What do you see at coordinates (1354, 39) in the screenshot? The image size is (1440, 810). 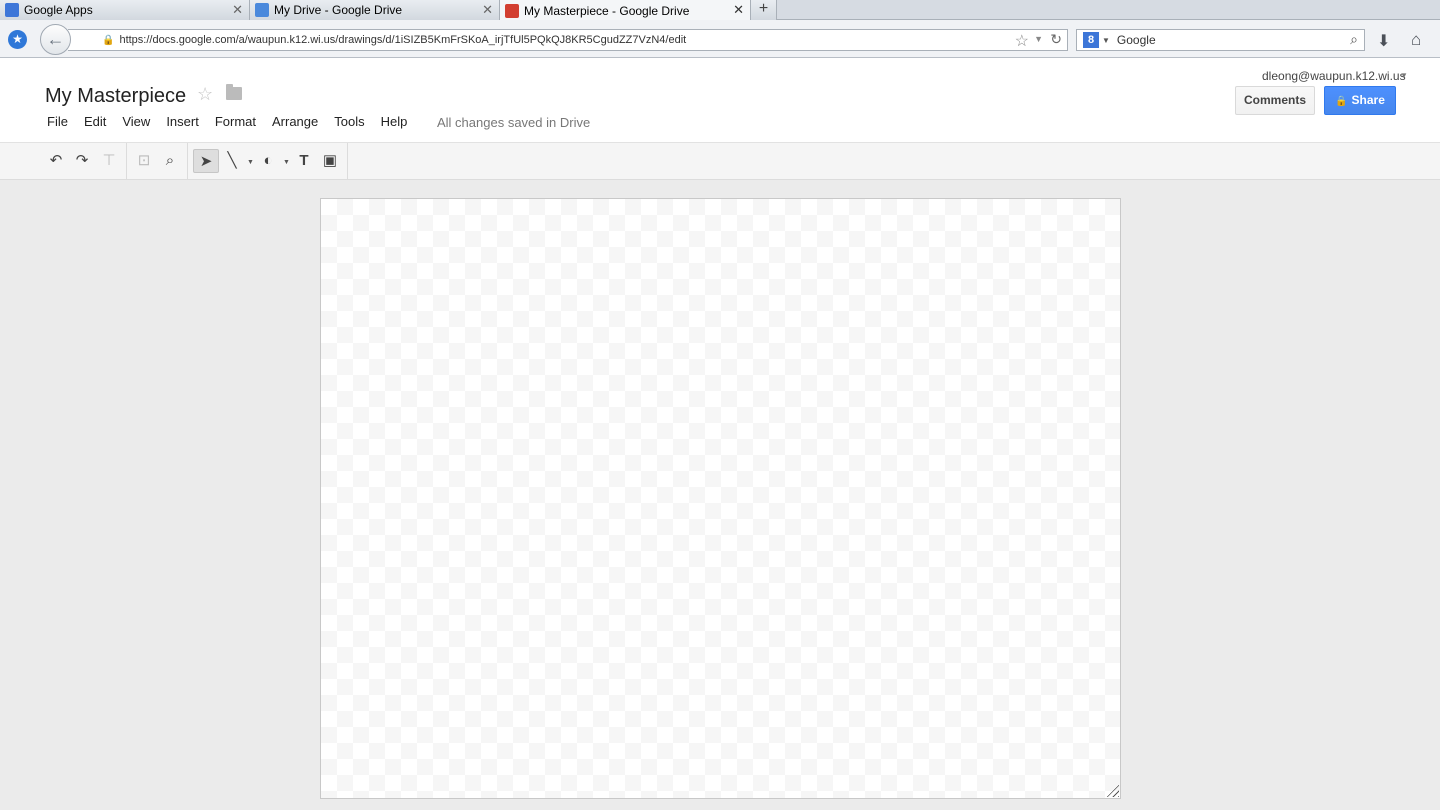 I see `search-icon: ⌕` at bounding box center [1354, 39].